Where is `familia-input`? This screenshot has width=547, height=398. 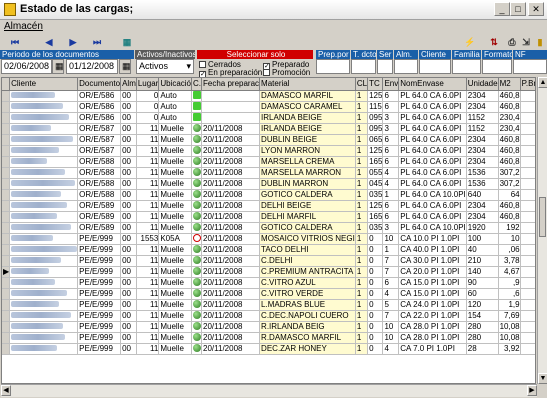
familia-input is located at coordinates (466, 66).